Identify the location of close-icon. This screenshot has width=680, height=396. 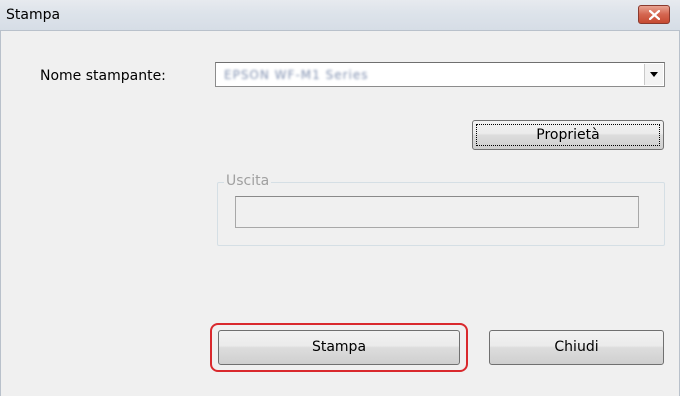
(654, 15).